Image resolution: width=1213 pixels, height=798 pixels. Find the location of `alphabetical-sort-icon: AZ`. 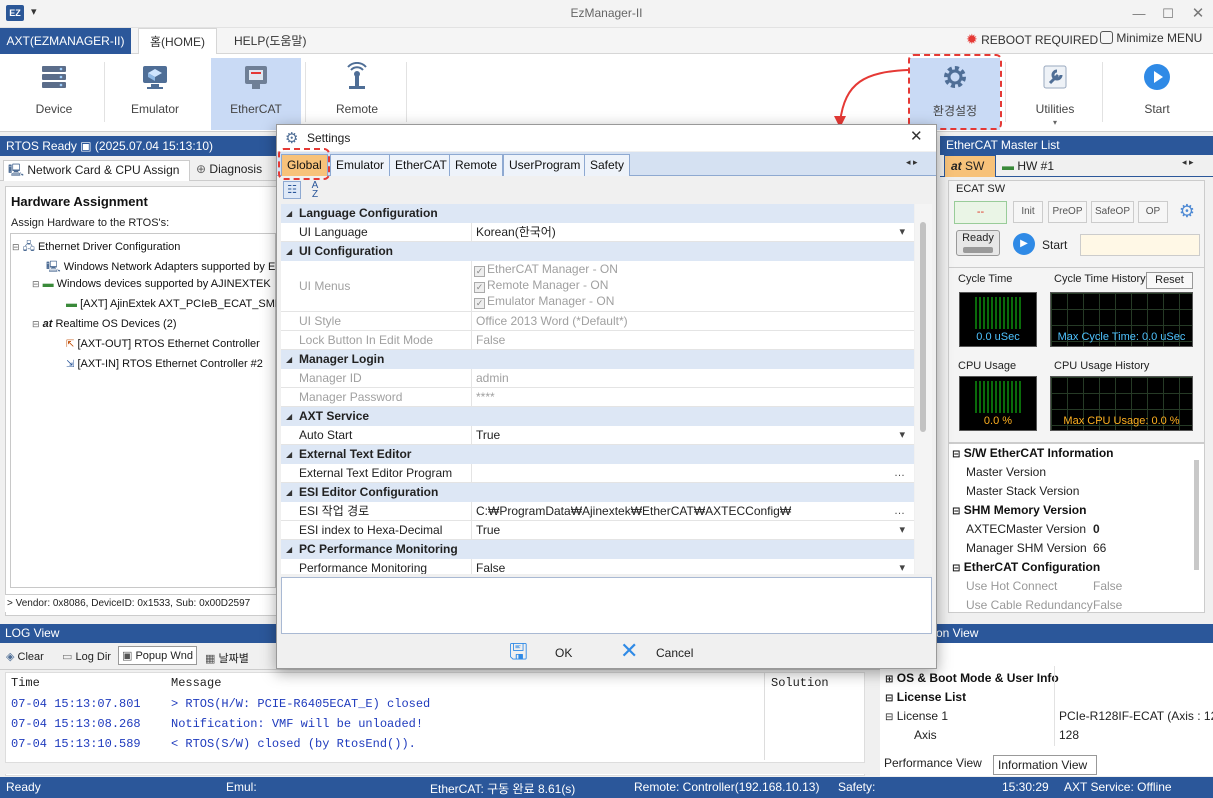

alphabetical-sort-icon: AZ is located at coordinates (315, 190).